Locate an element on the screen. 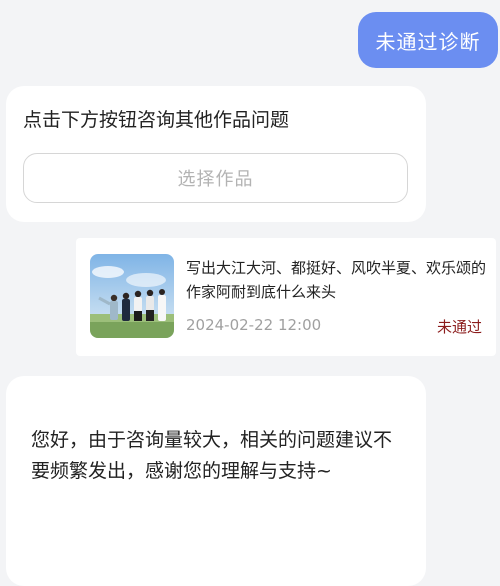  work-title: 写出大江大河、都挺好、风吹半夏、欢乐颂的作家阿耐到底什么来头 is located at coordinates (336, 280).